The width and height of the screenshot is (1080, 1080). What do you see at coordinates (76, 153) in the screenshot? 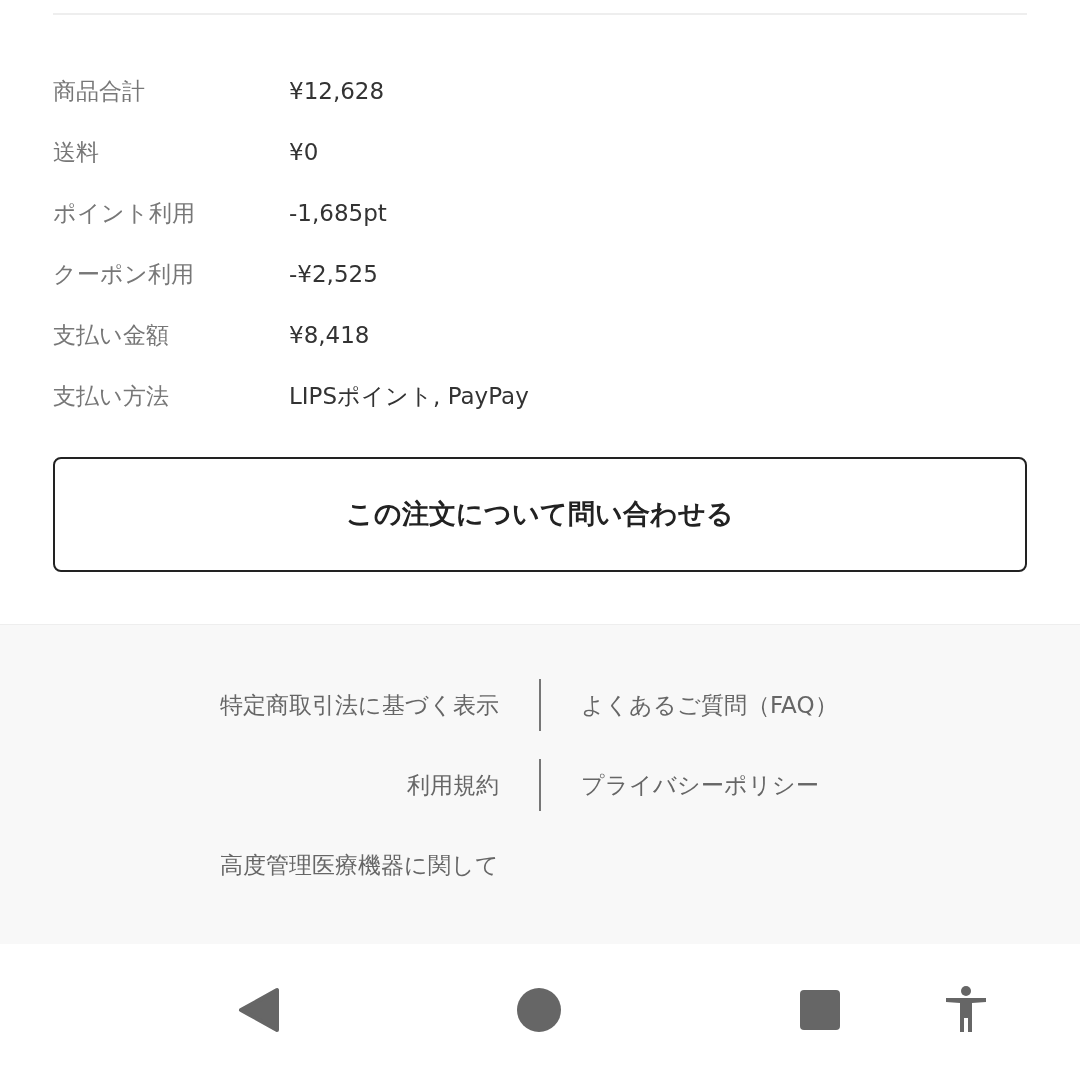
I see `summary-label: 送料` at bounding box center [76, 153].